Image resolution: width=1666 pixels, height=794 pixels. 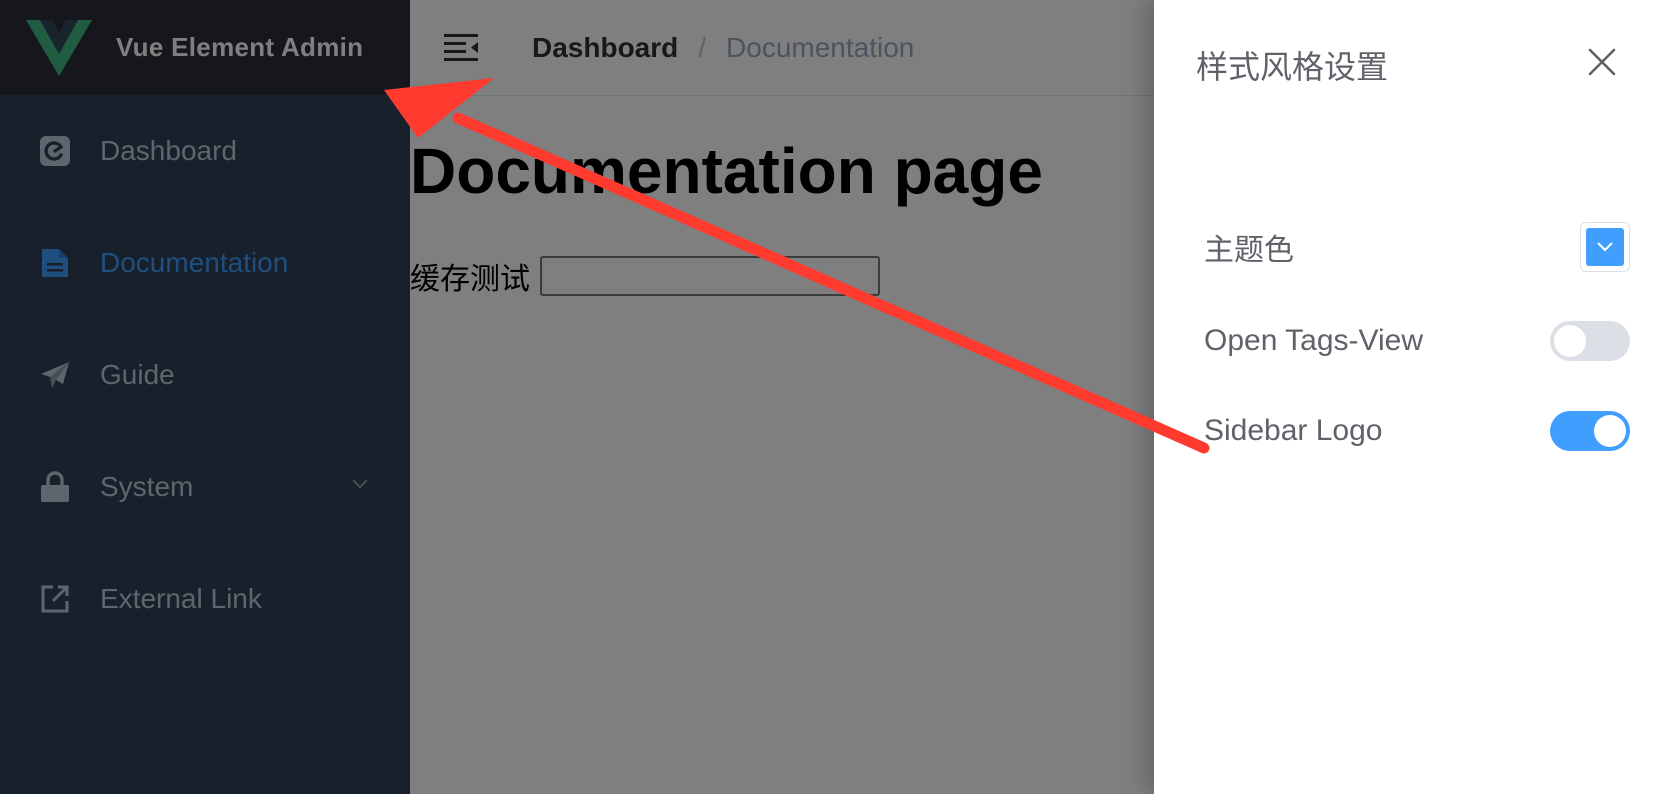 I want to click on theme-color-swatch, so click(x=1605, y=247).